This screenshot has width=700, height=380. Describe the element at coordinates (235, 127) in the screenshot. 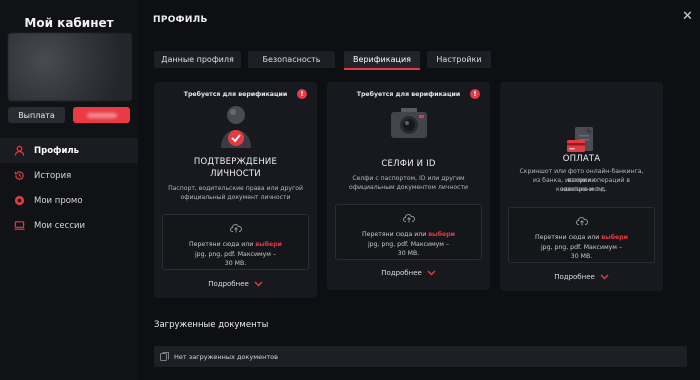

I see `person-avatar-icon` at that location.